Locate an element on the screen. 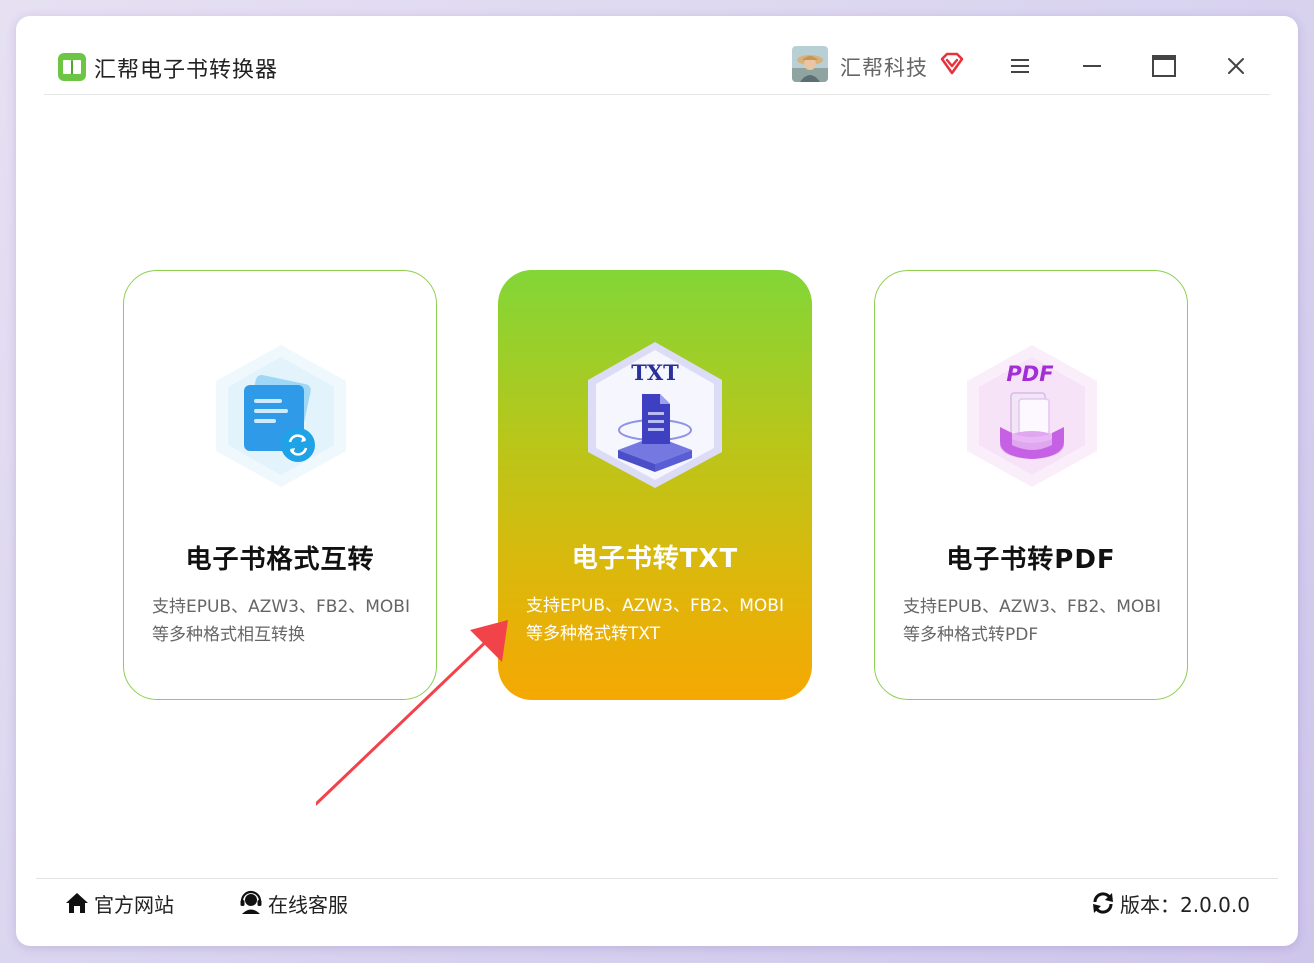 The width and height of the screenshot is (1314, 963). version-label: 版本：2.0.0.0 is located at coordinates (1185, 904).